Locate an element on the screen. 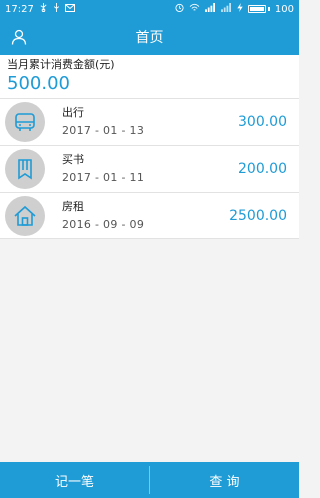 The image size is (320, 498). signal-2-icon is located at coordinates (226, 9).